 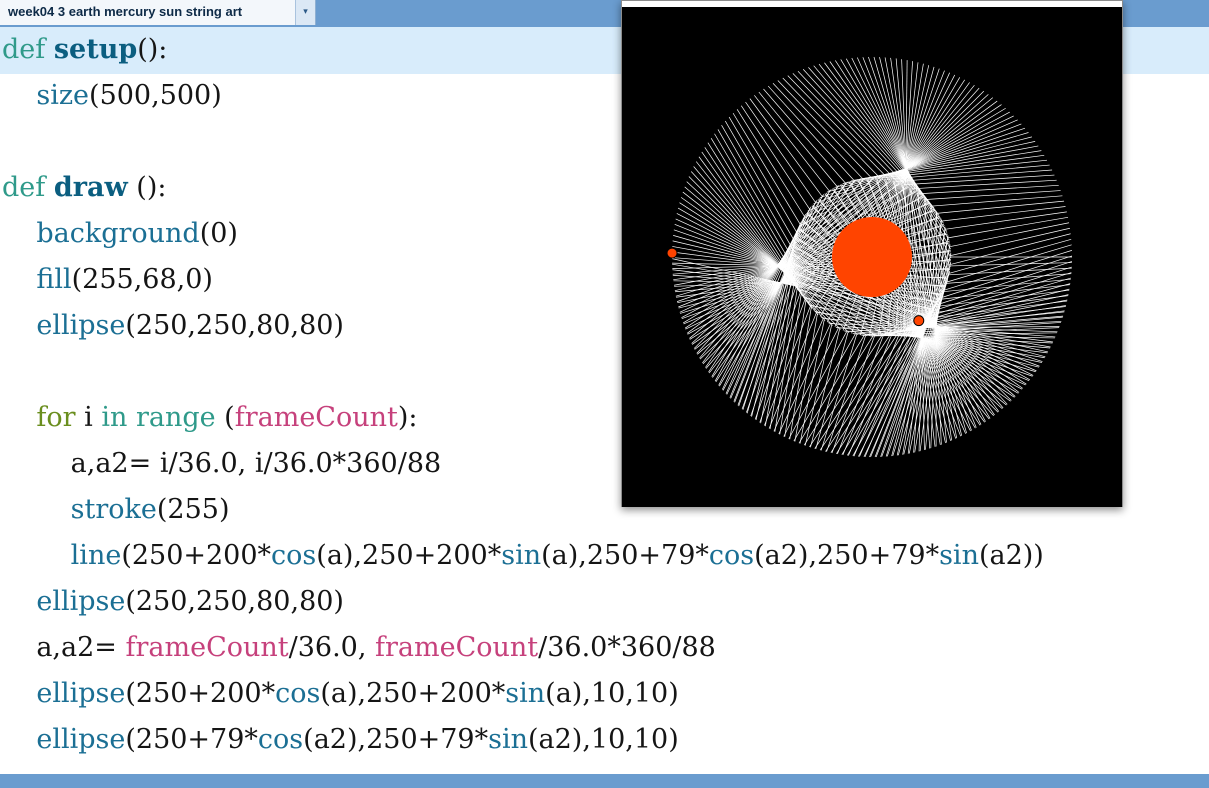 I want to click on code-token: a,a2=, so click(x=64, y=647).